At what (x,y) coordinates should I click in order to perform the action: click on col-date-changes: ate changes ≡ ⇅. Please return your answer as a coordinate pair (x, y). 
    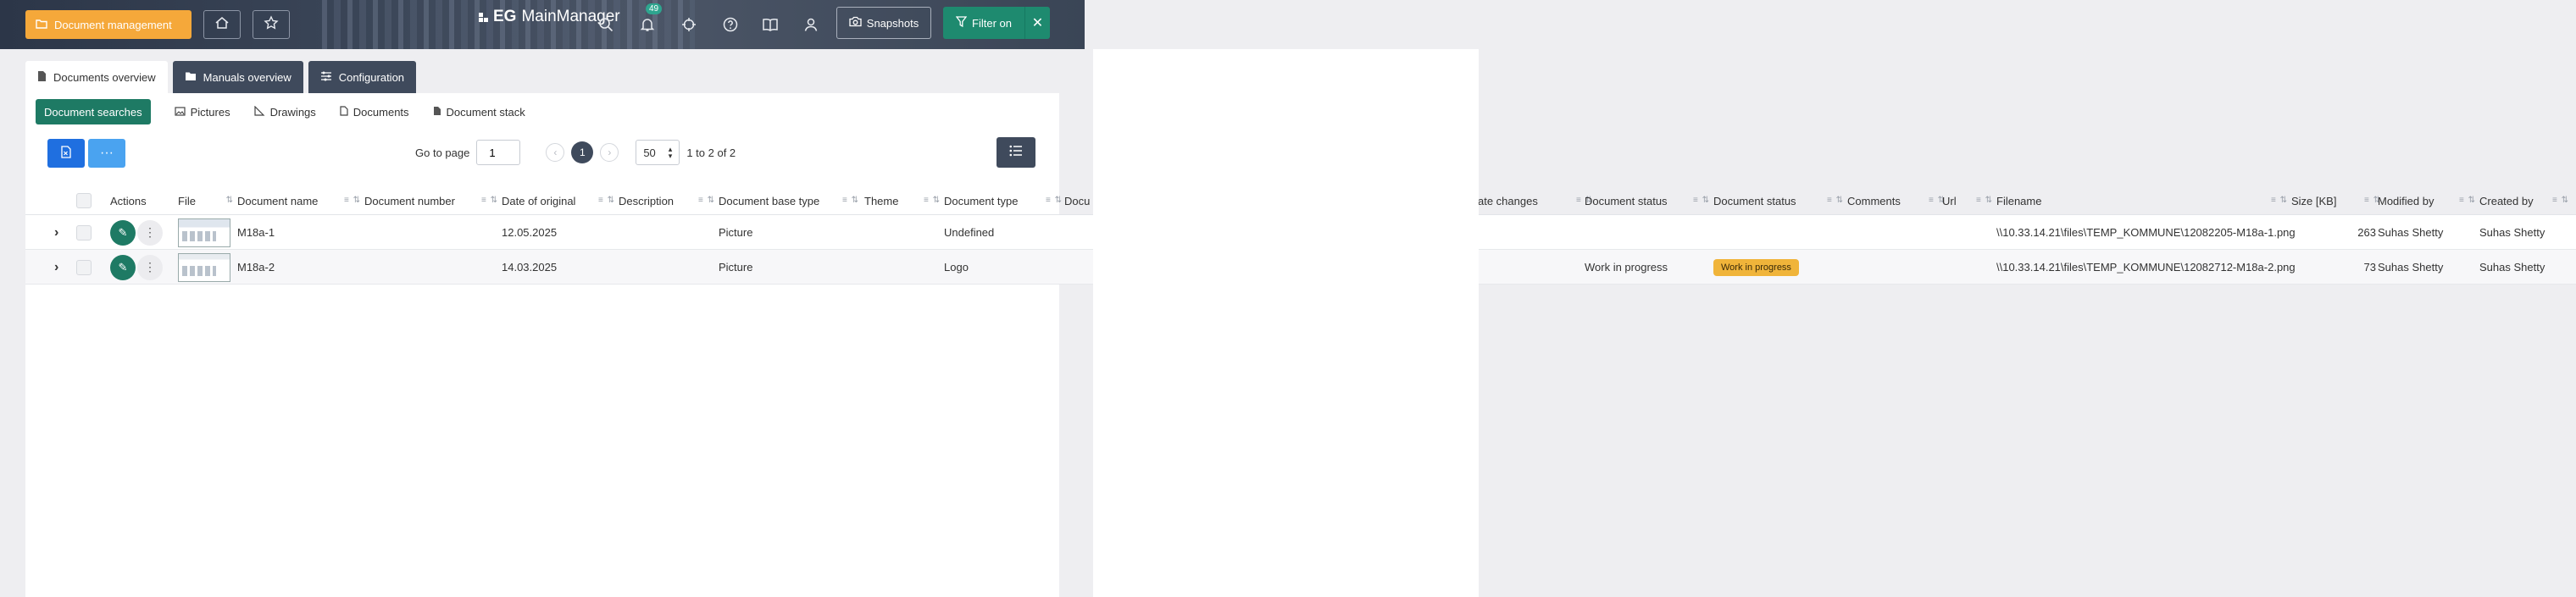
    Looking at the image, I should click on (1537, 200).